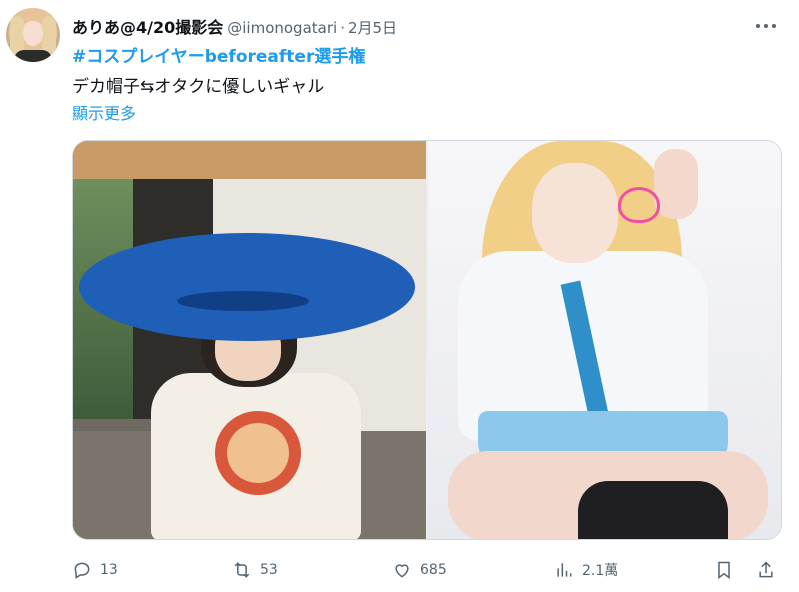 Image resolution: width=799 pixels, height=592 pixels. Describe the element at coordinates (147, 26) in the screenshot. I see `display-name: ありあ@4/20撮影会` at that location.